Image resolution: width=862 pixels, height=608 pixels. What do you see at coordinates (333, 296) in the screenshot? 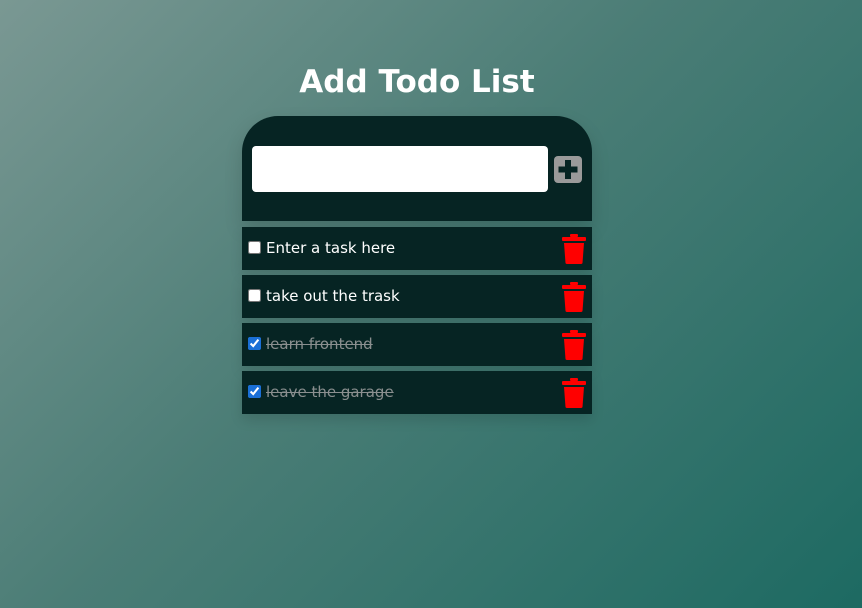
I see `todo-text: take out the trask` at bounding box center [333, 296].